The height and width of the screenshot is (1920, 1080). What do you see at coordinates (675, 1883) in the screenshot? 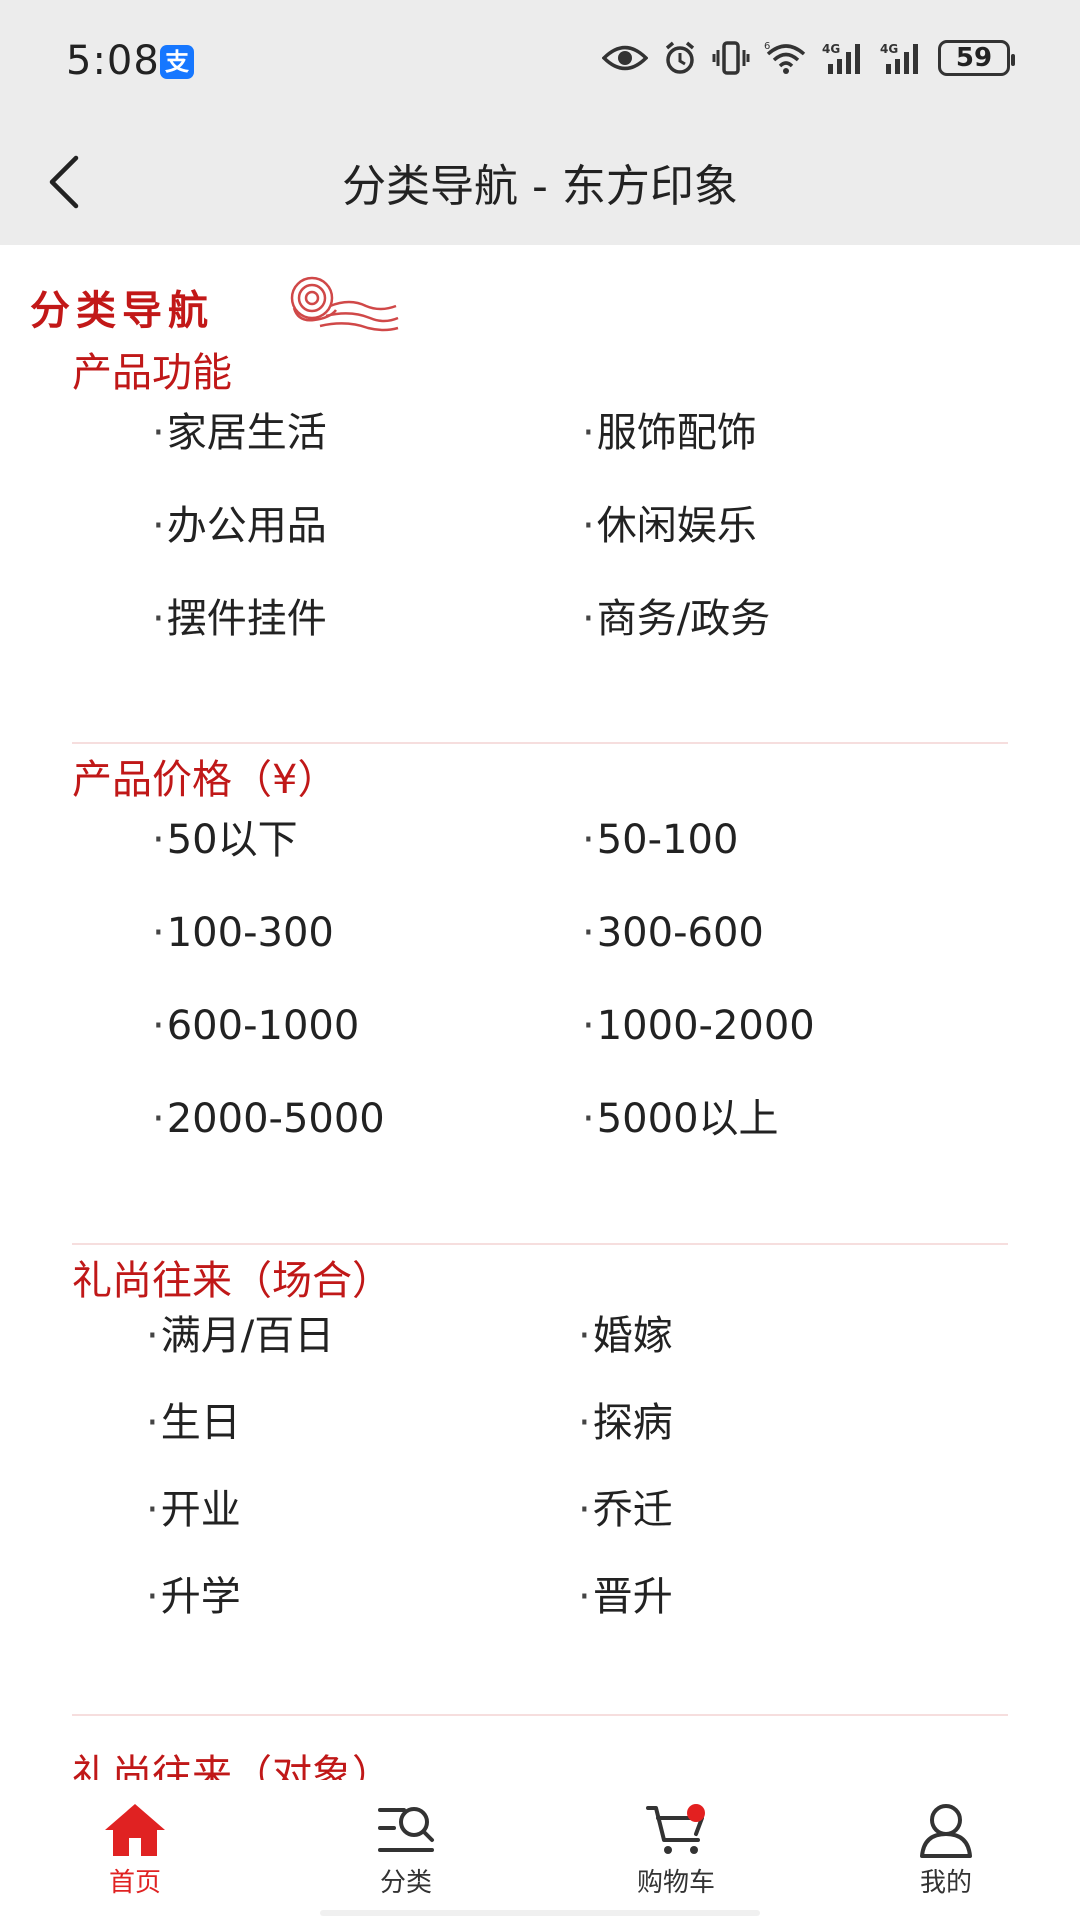
I see `tab-label: 购物车` at bounding box center [675, 1883].